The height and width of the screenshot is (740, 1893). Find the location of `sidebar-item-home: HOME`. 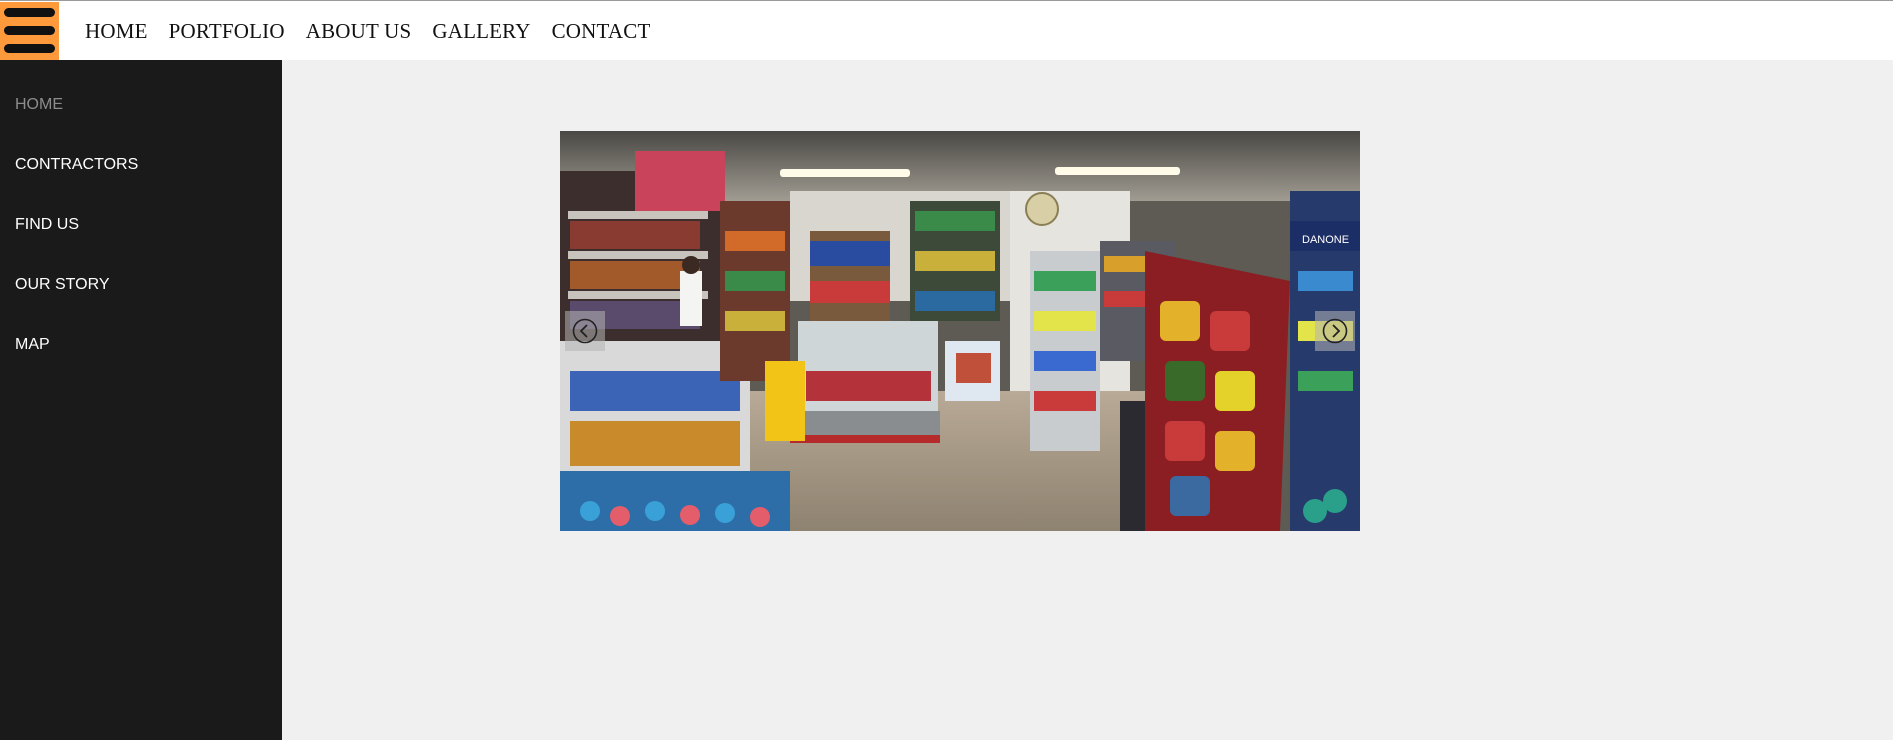

sidebar-item-home: HOME is located at coordinates (39, 105).